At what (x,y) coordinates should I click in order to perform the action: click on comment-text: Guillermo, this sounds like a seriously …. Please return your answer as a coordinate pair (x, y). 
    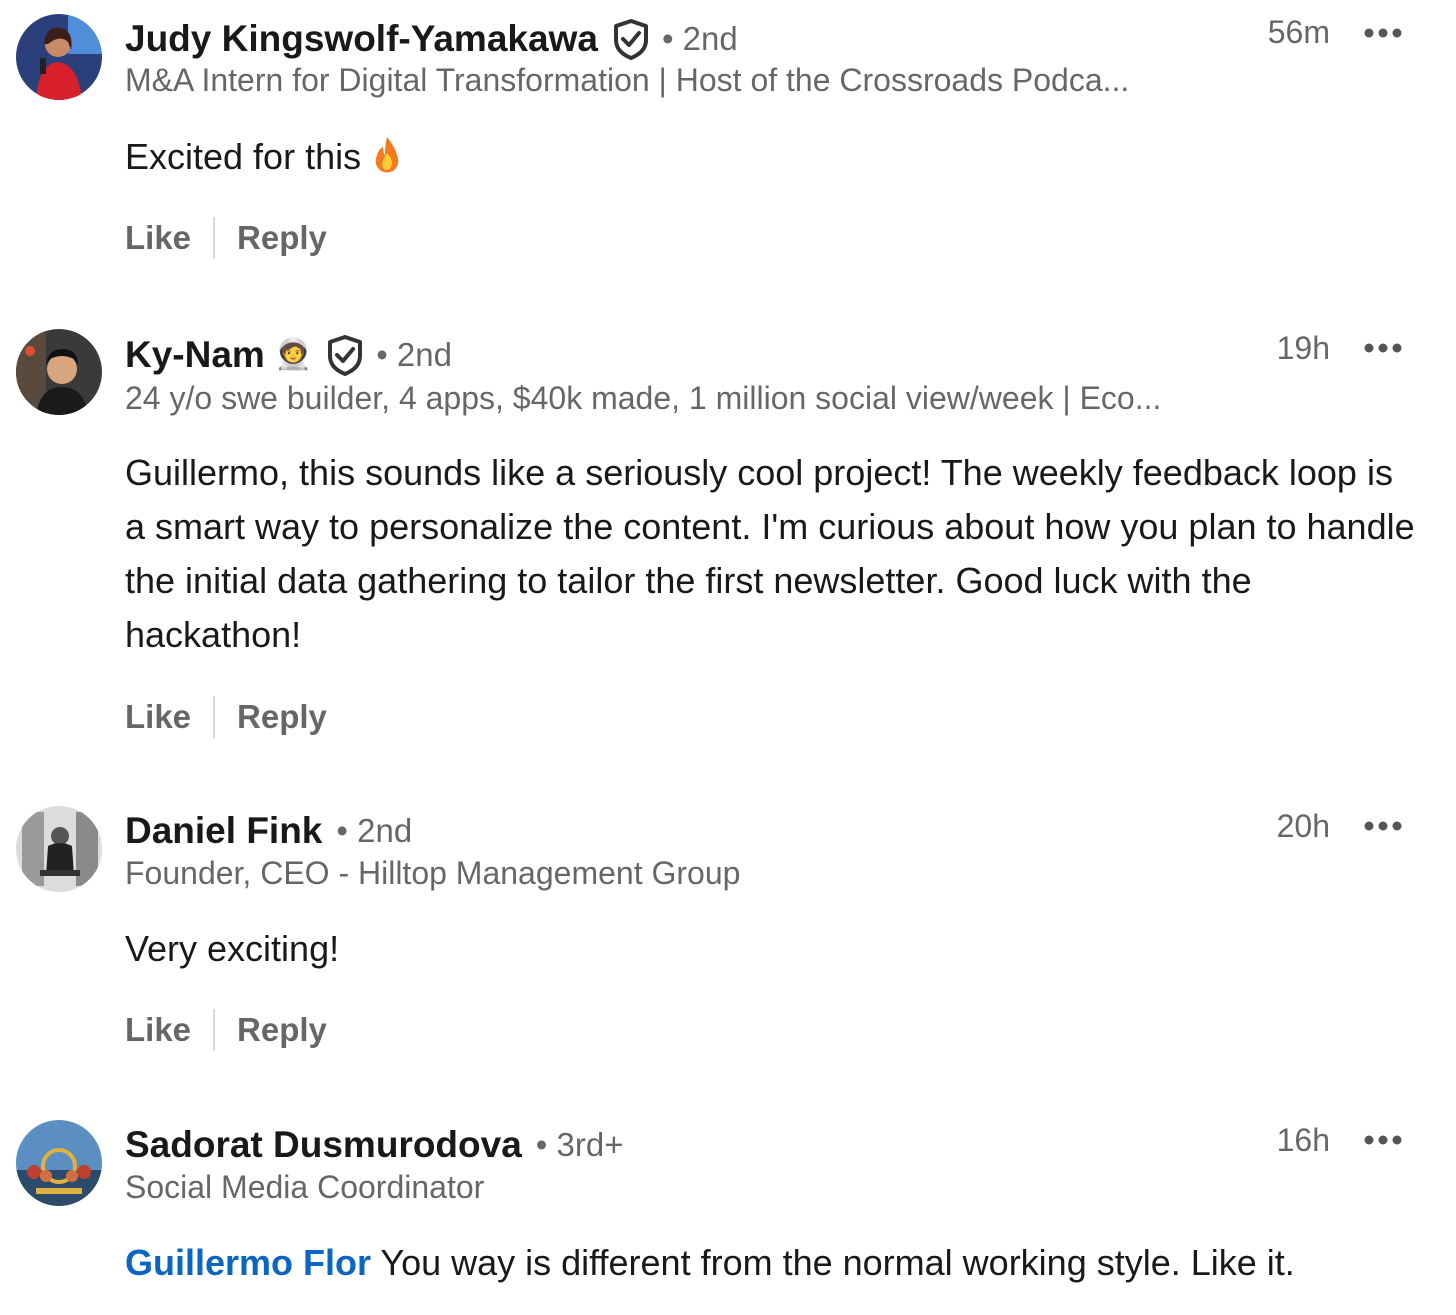
    Looking at the image, I should click on (770, 553).